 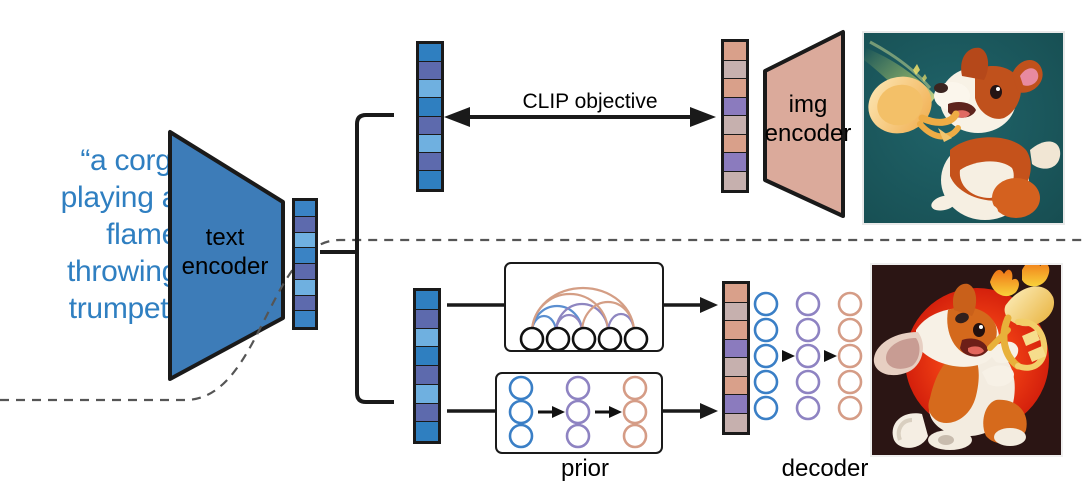 I want to click on img-encoder-shape, so click(x=804, y=124).